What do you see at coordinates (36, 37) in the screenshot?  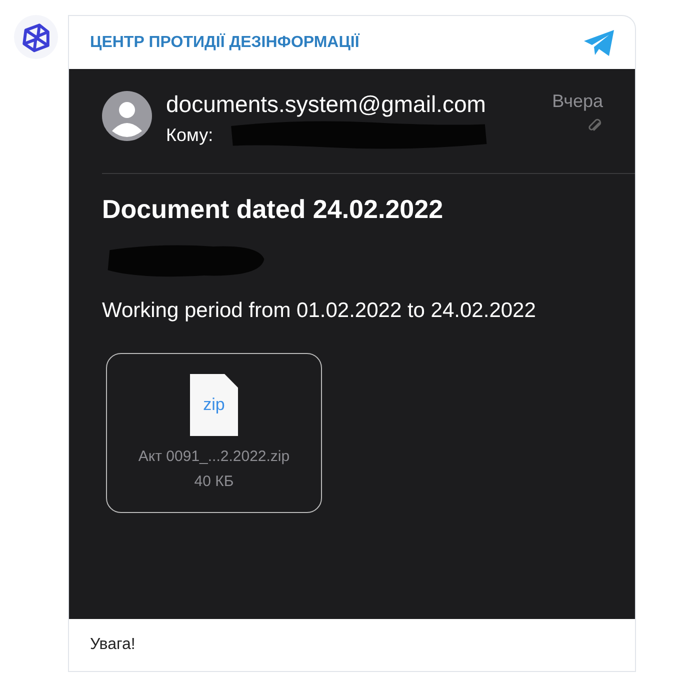 I see `channel-avatar` at bounding box center [36, 37].